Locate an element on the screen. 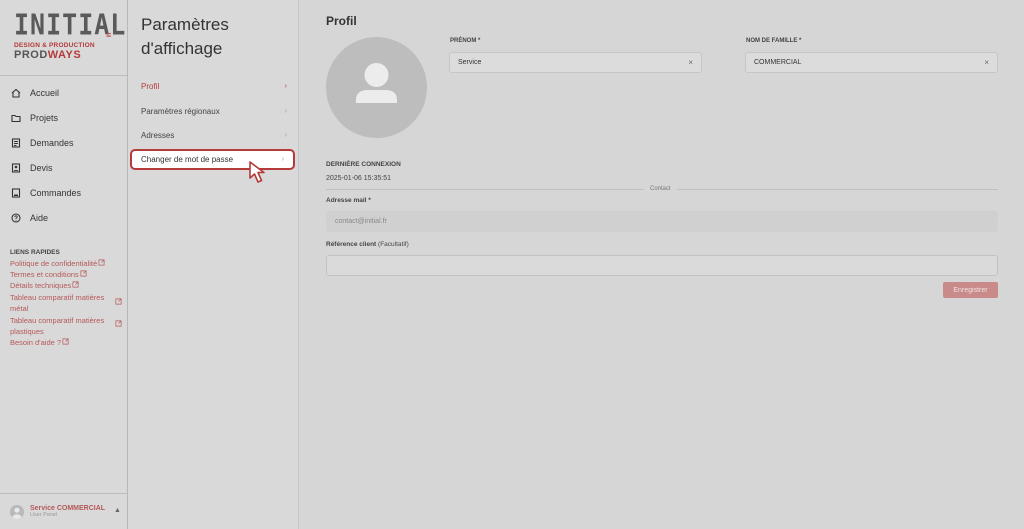  reference-label: Référence client (Facultatif) is located at coordinates (367, 244).